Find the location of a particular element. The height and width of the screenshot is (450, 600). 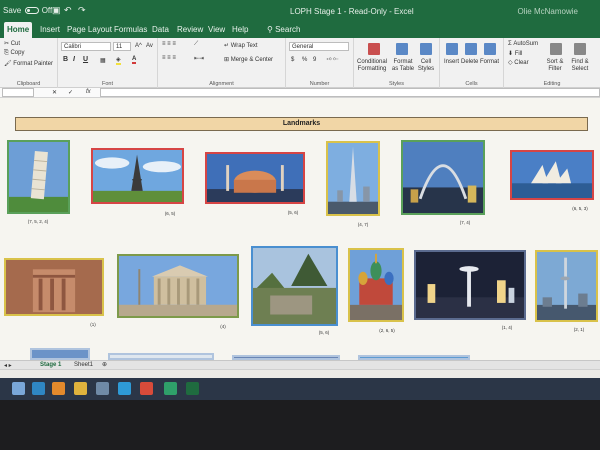

cells-label: Cells is located at coordinates (471, 84).